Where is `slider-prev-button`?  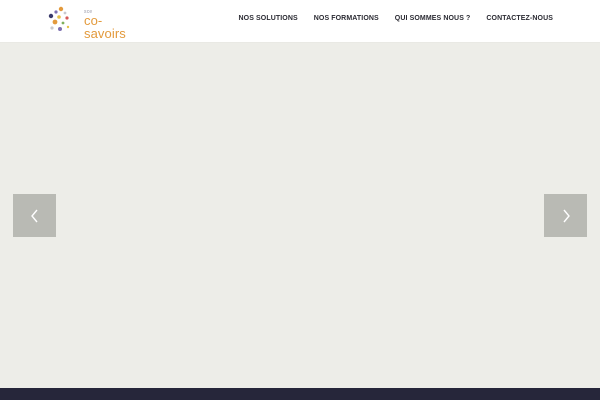 slider-prev-button is located at coordinates (34, 215).